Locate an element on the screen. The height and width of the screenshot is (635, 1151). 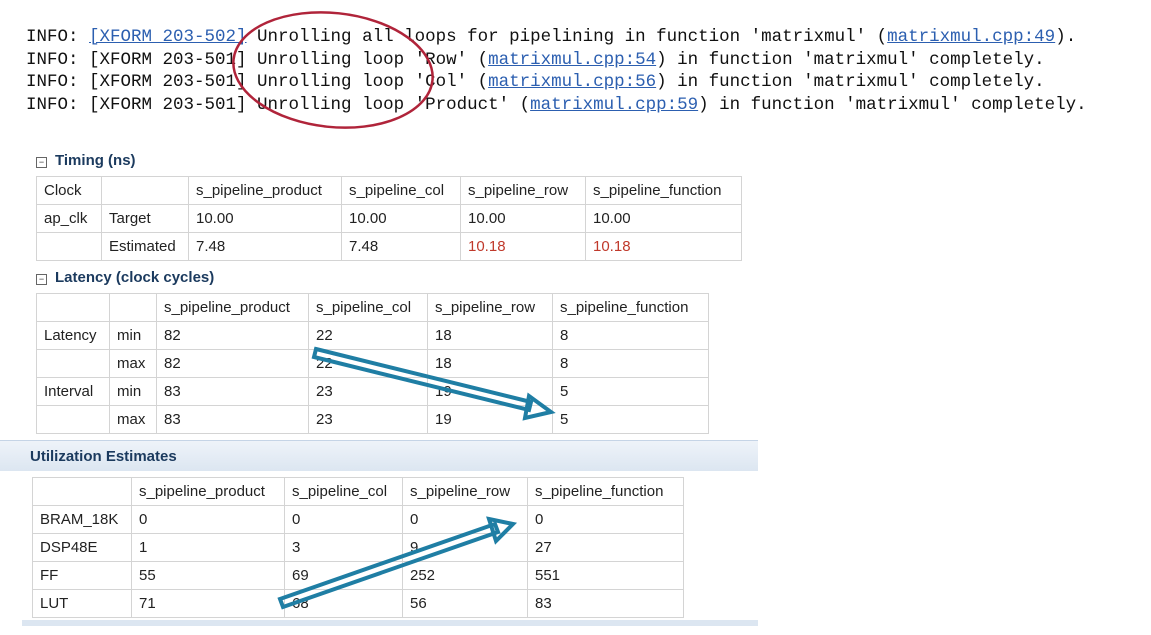
arrow-down-right-icon is located at coordinates (433, 383).